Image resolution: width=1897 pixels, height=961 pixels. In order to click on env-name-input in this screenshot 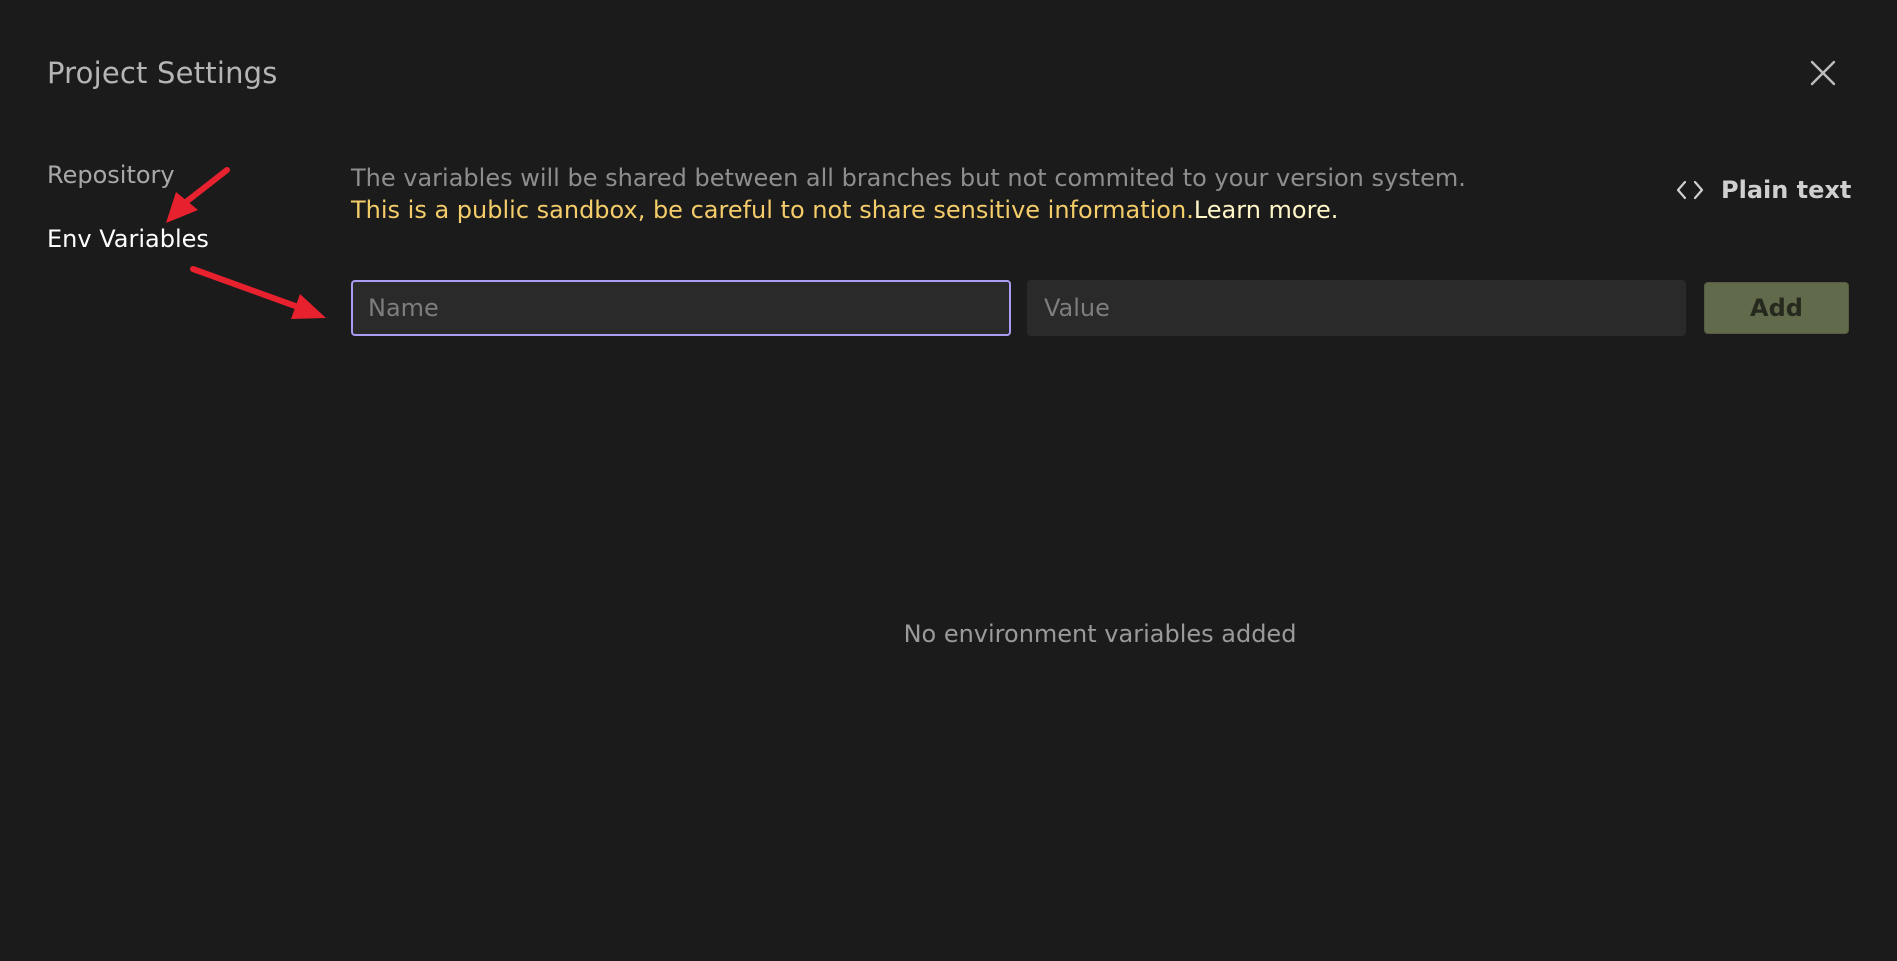, I will do `click(681, 308)`.